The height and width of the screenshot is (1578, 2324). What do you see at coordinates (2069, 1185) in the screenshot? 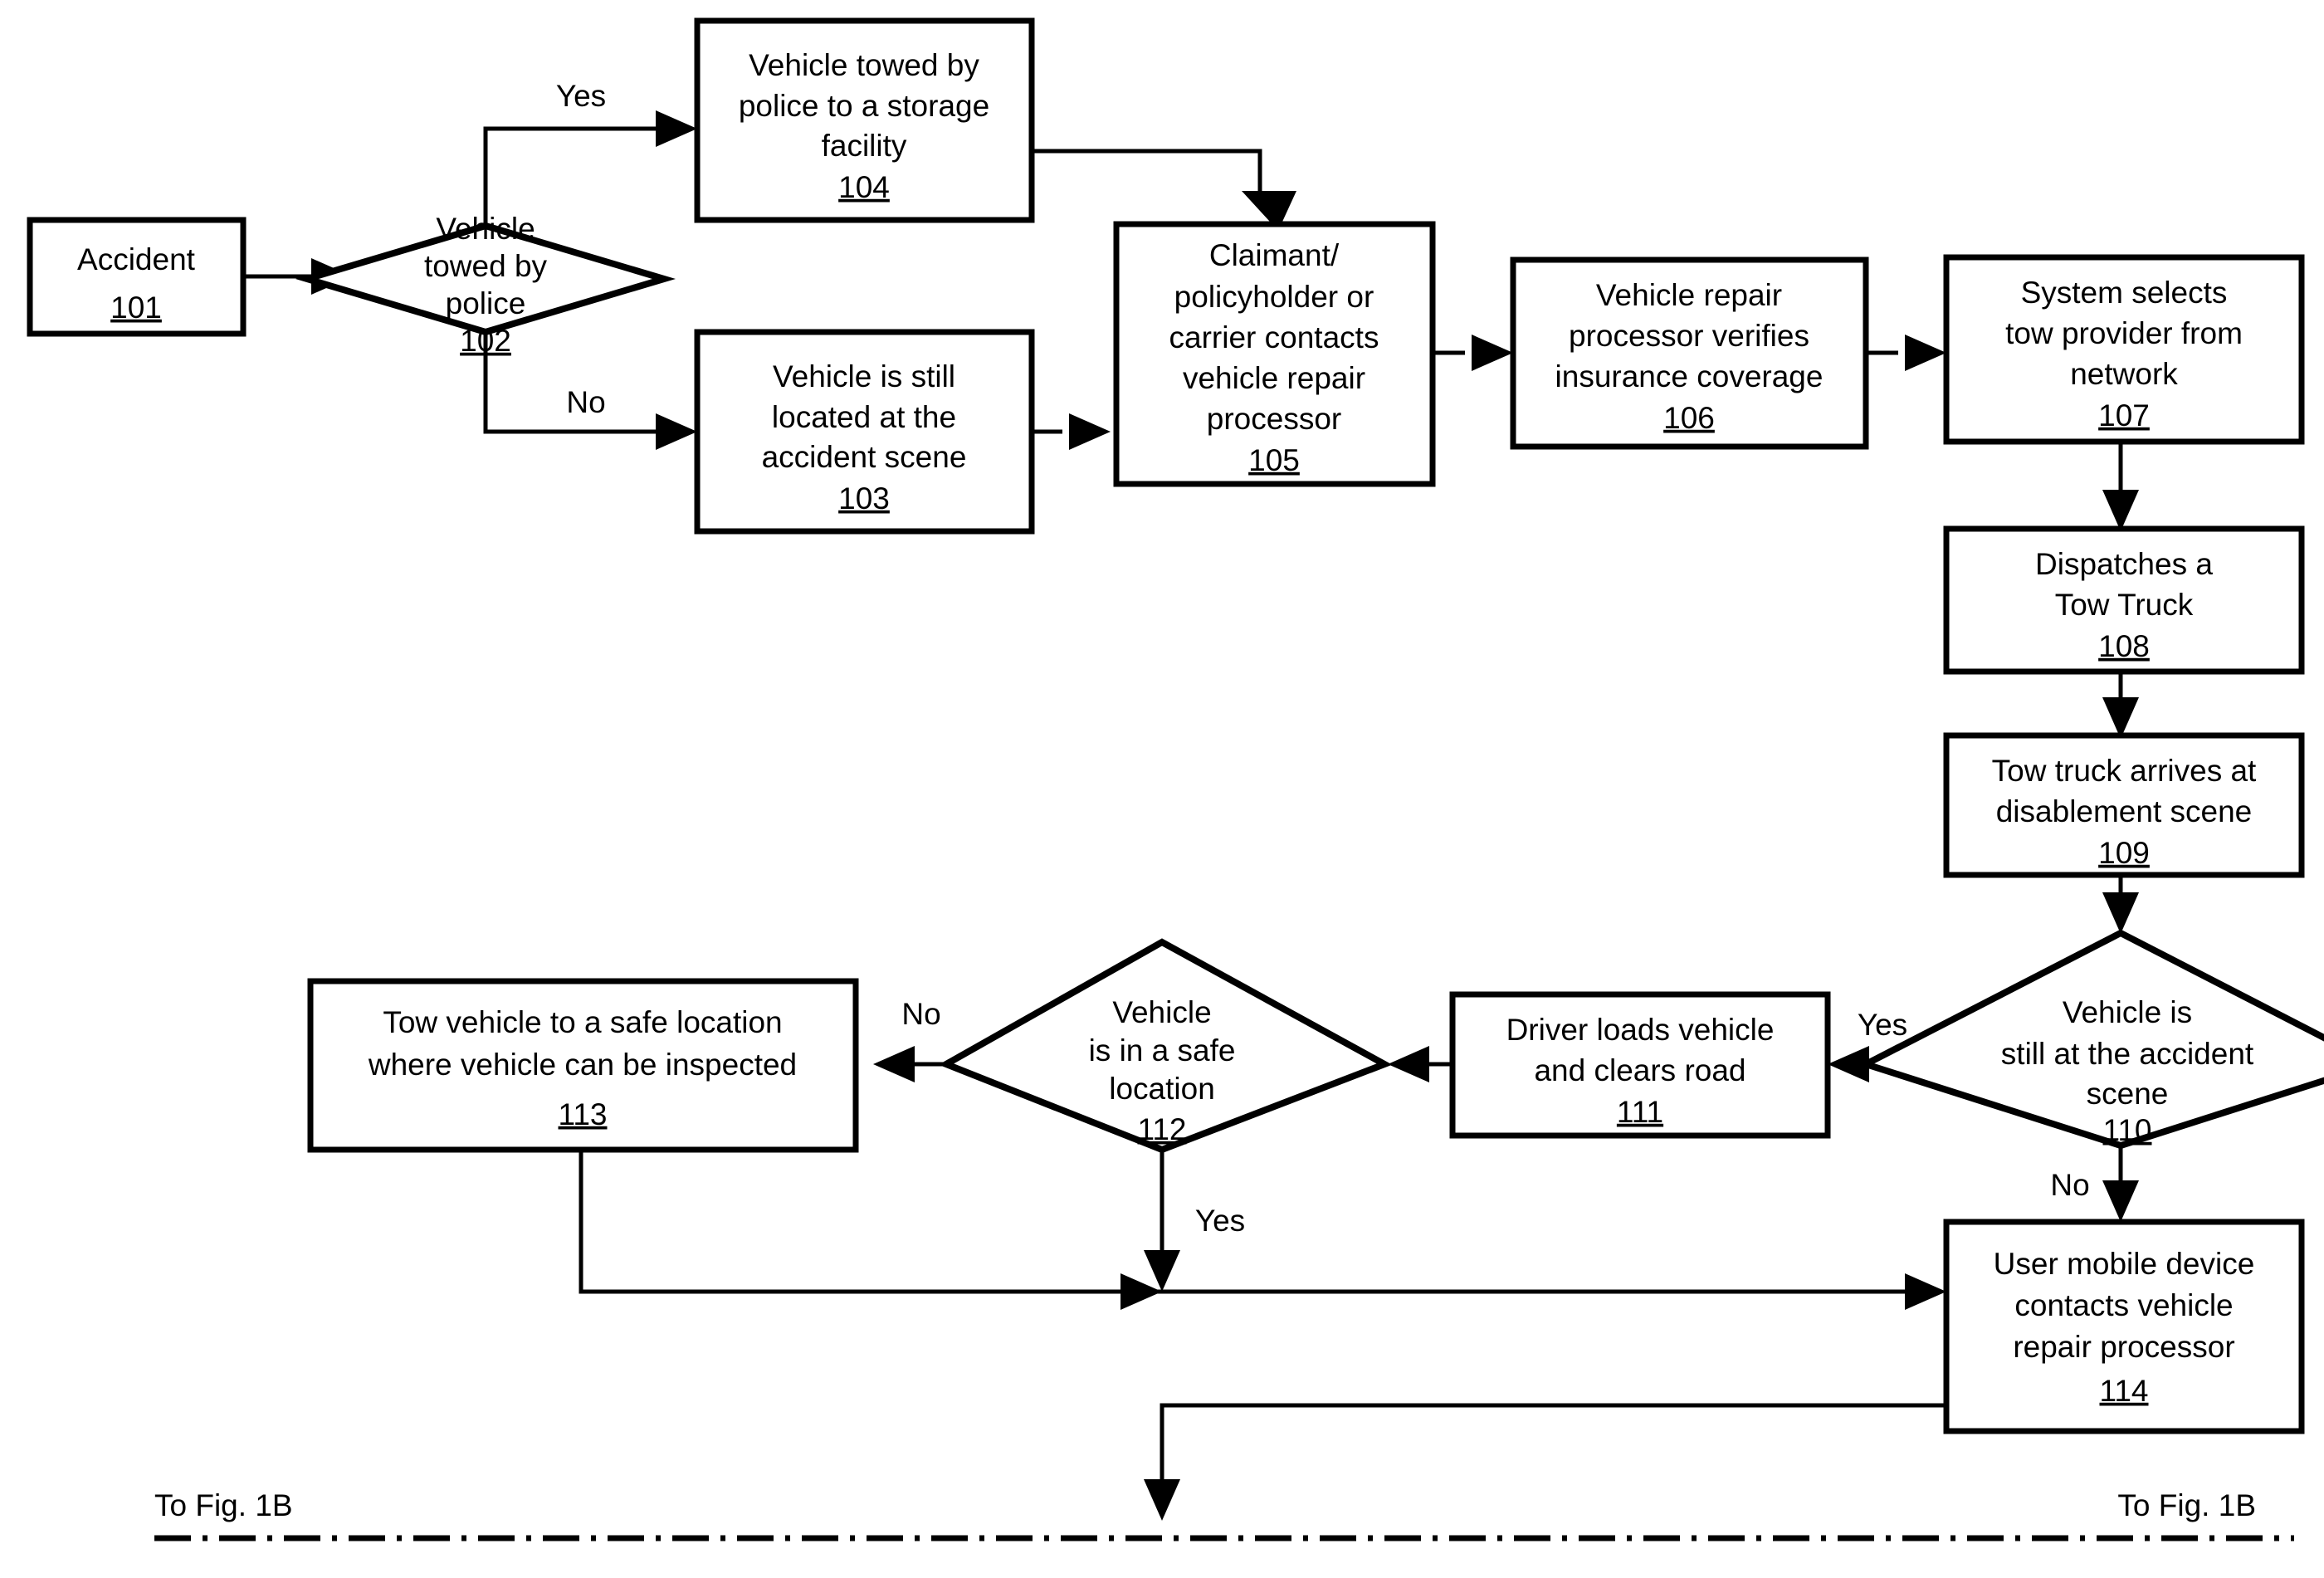
I see `edge-label-110-no: No` at bounding box center [2069, 1185].